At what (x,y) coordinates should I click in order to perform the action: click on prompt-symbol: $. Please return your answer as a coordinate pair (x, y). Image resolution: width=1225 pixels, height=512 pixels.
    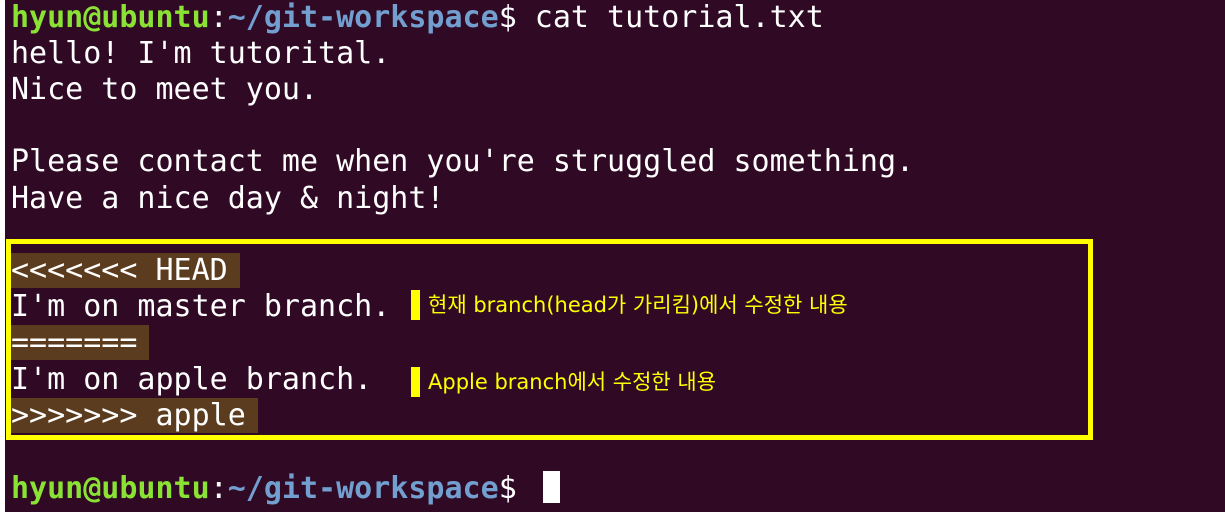
    Looking at the image, I should click on (507, 17).